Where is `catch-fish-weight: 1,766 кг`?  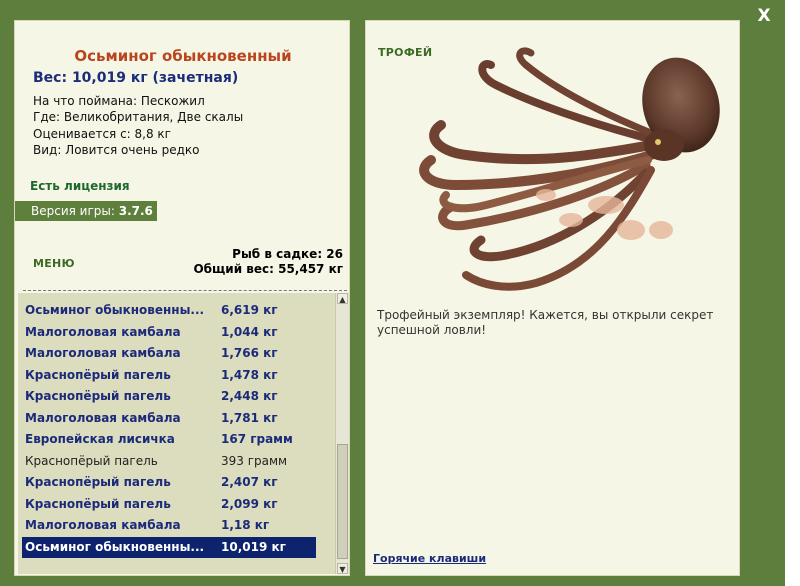 catch-fish-weight: 1,766 кг is located at coordinates (249, 353).